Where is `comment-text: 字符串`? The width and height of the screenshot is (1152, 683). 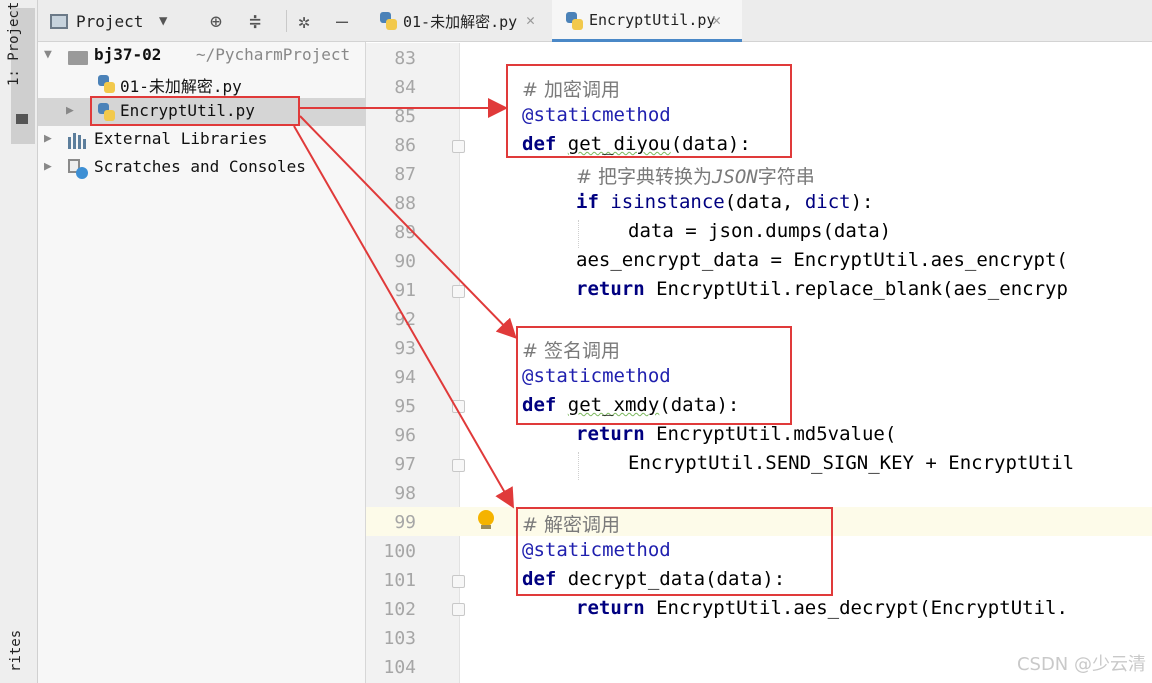 comment-text: 字符串 is located at coordinates (786, 177).